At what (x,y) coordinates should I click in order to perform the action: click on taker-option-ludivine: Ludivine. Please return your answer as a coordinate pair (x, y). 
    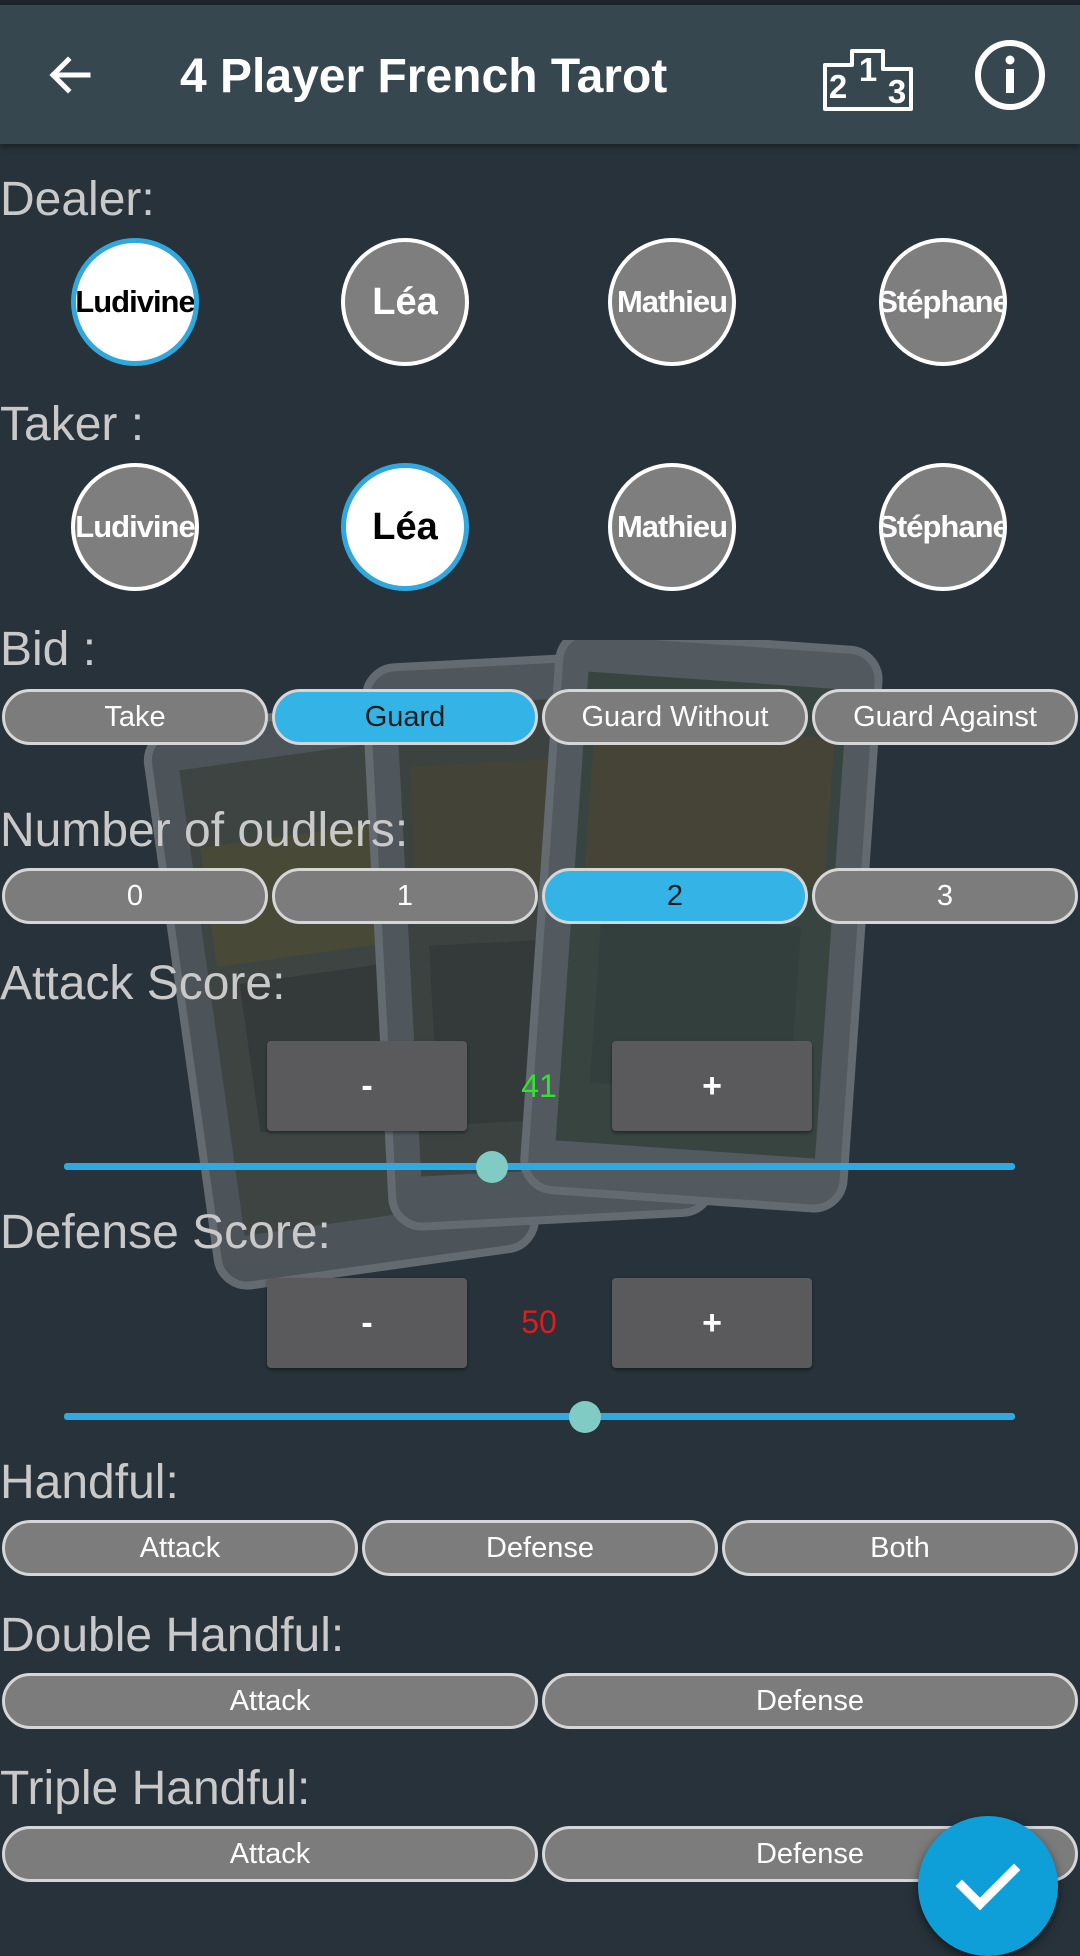
    Looking at the image, I should click on (135, 527).